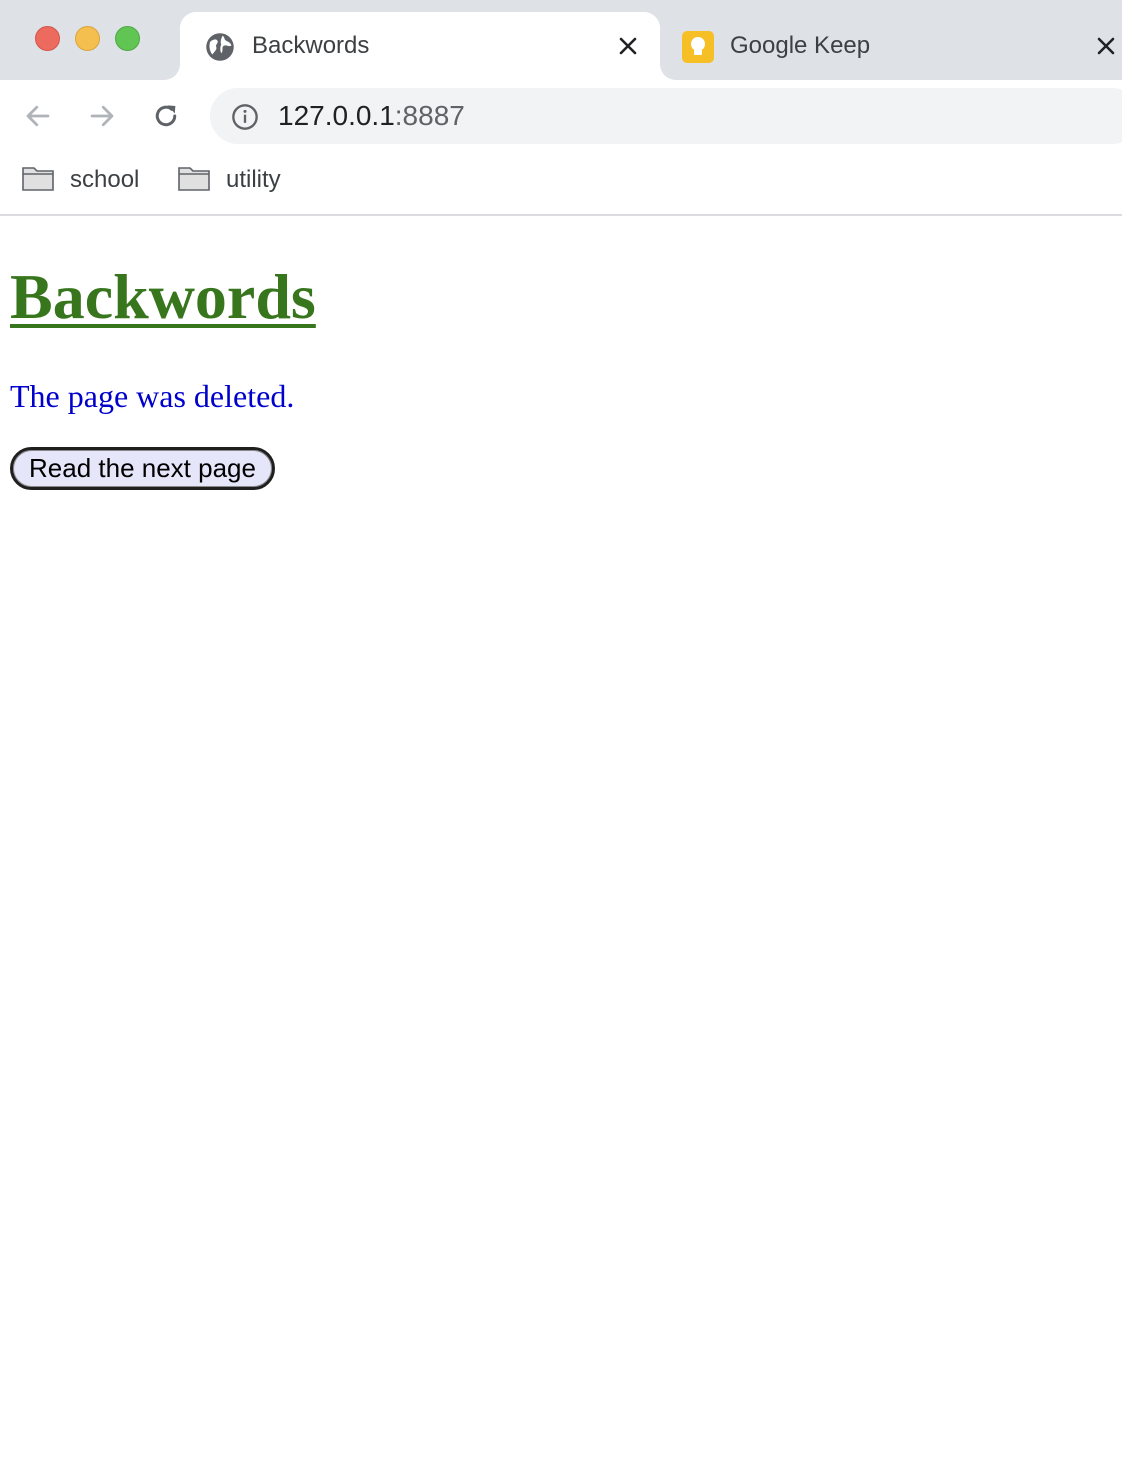 This screenshot has height=1458, width=1122. Describe the element at coordinates (253, 179) in the screenshot. I see `bookmark-label: utility` at that location.